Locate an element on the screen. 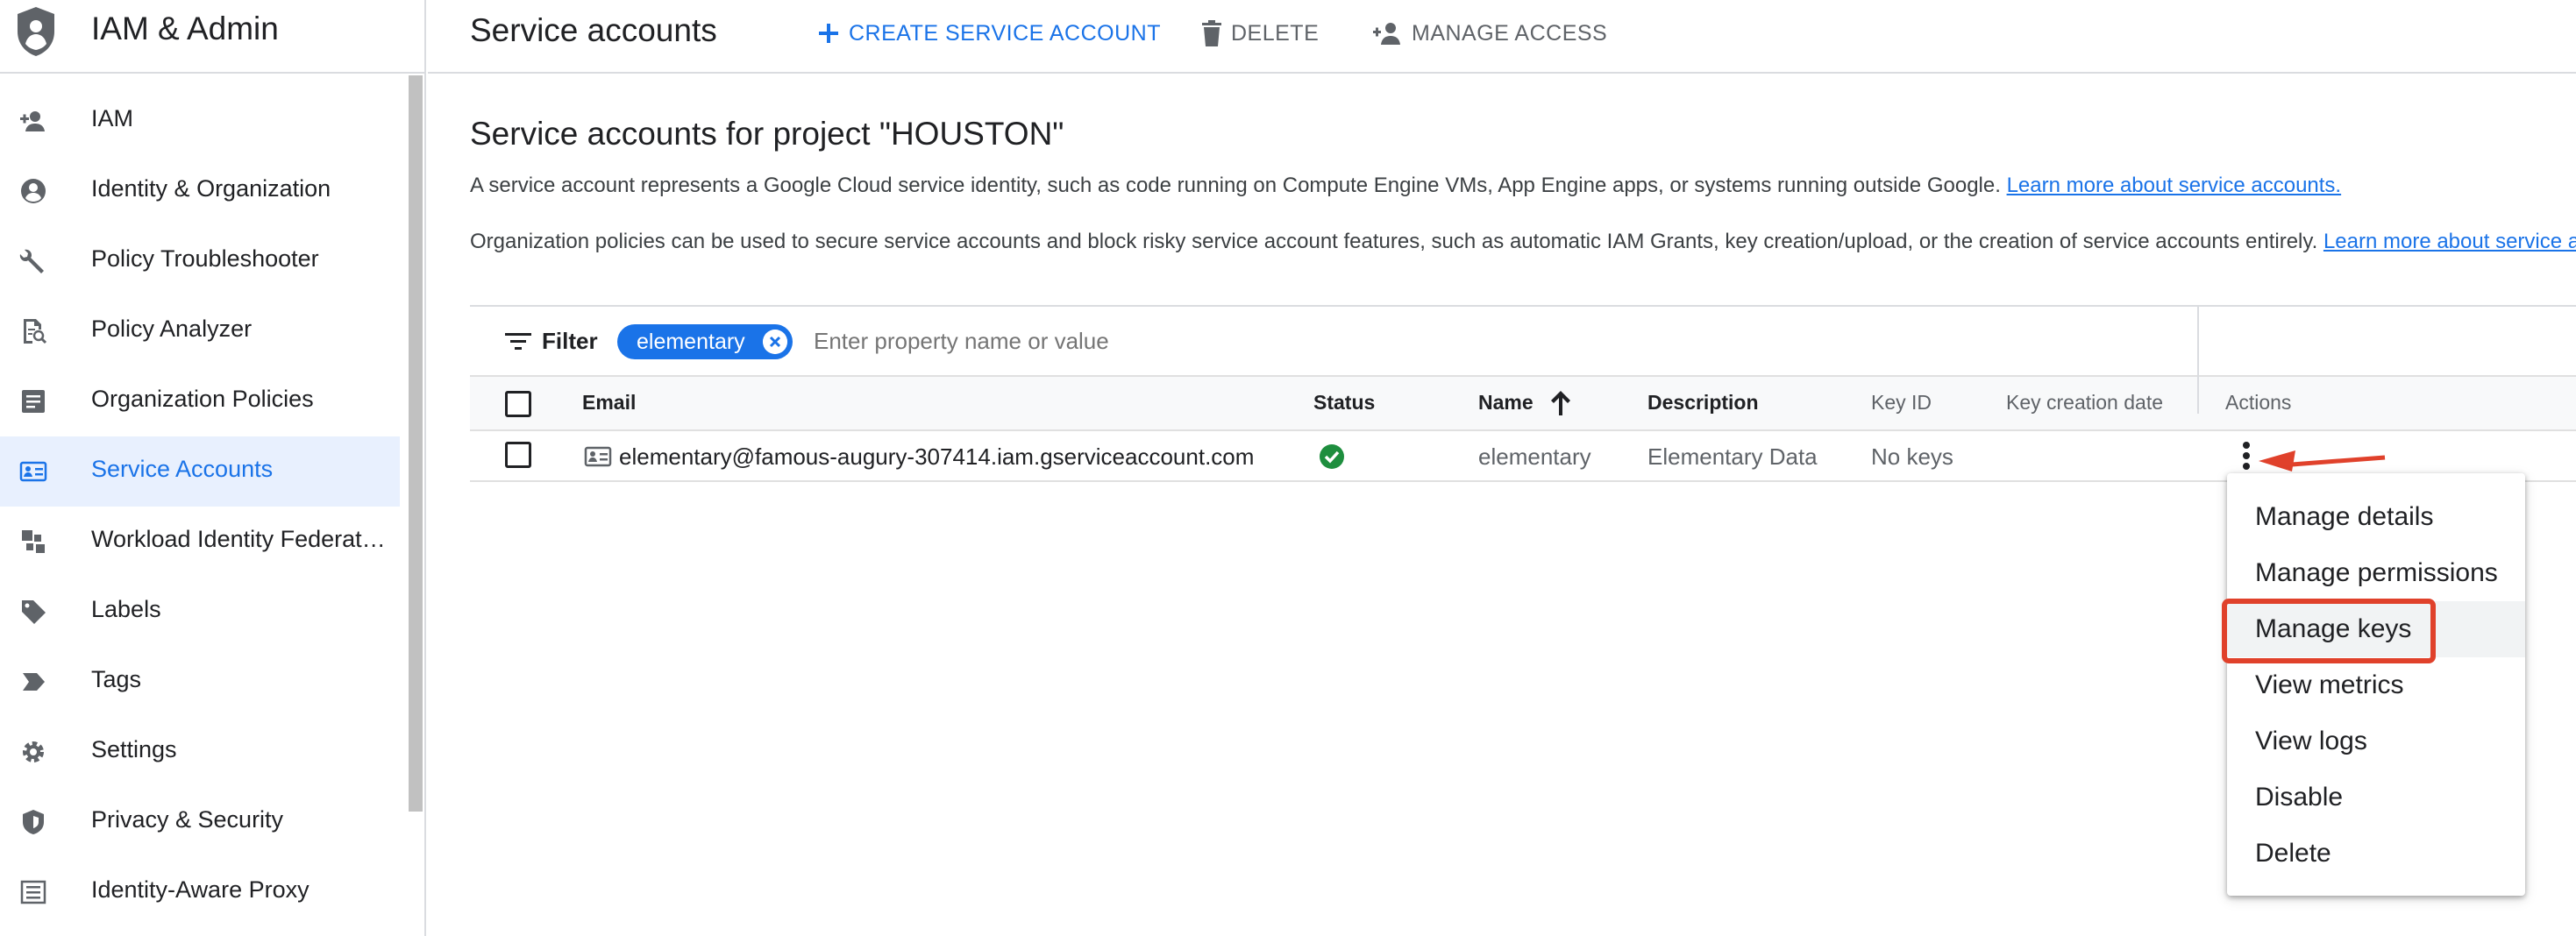 The width and height of the screenshot is (2576, 936). check-circle-icon is located at coordinates (1332, 456).